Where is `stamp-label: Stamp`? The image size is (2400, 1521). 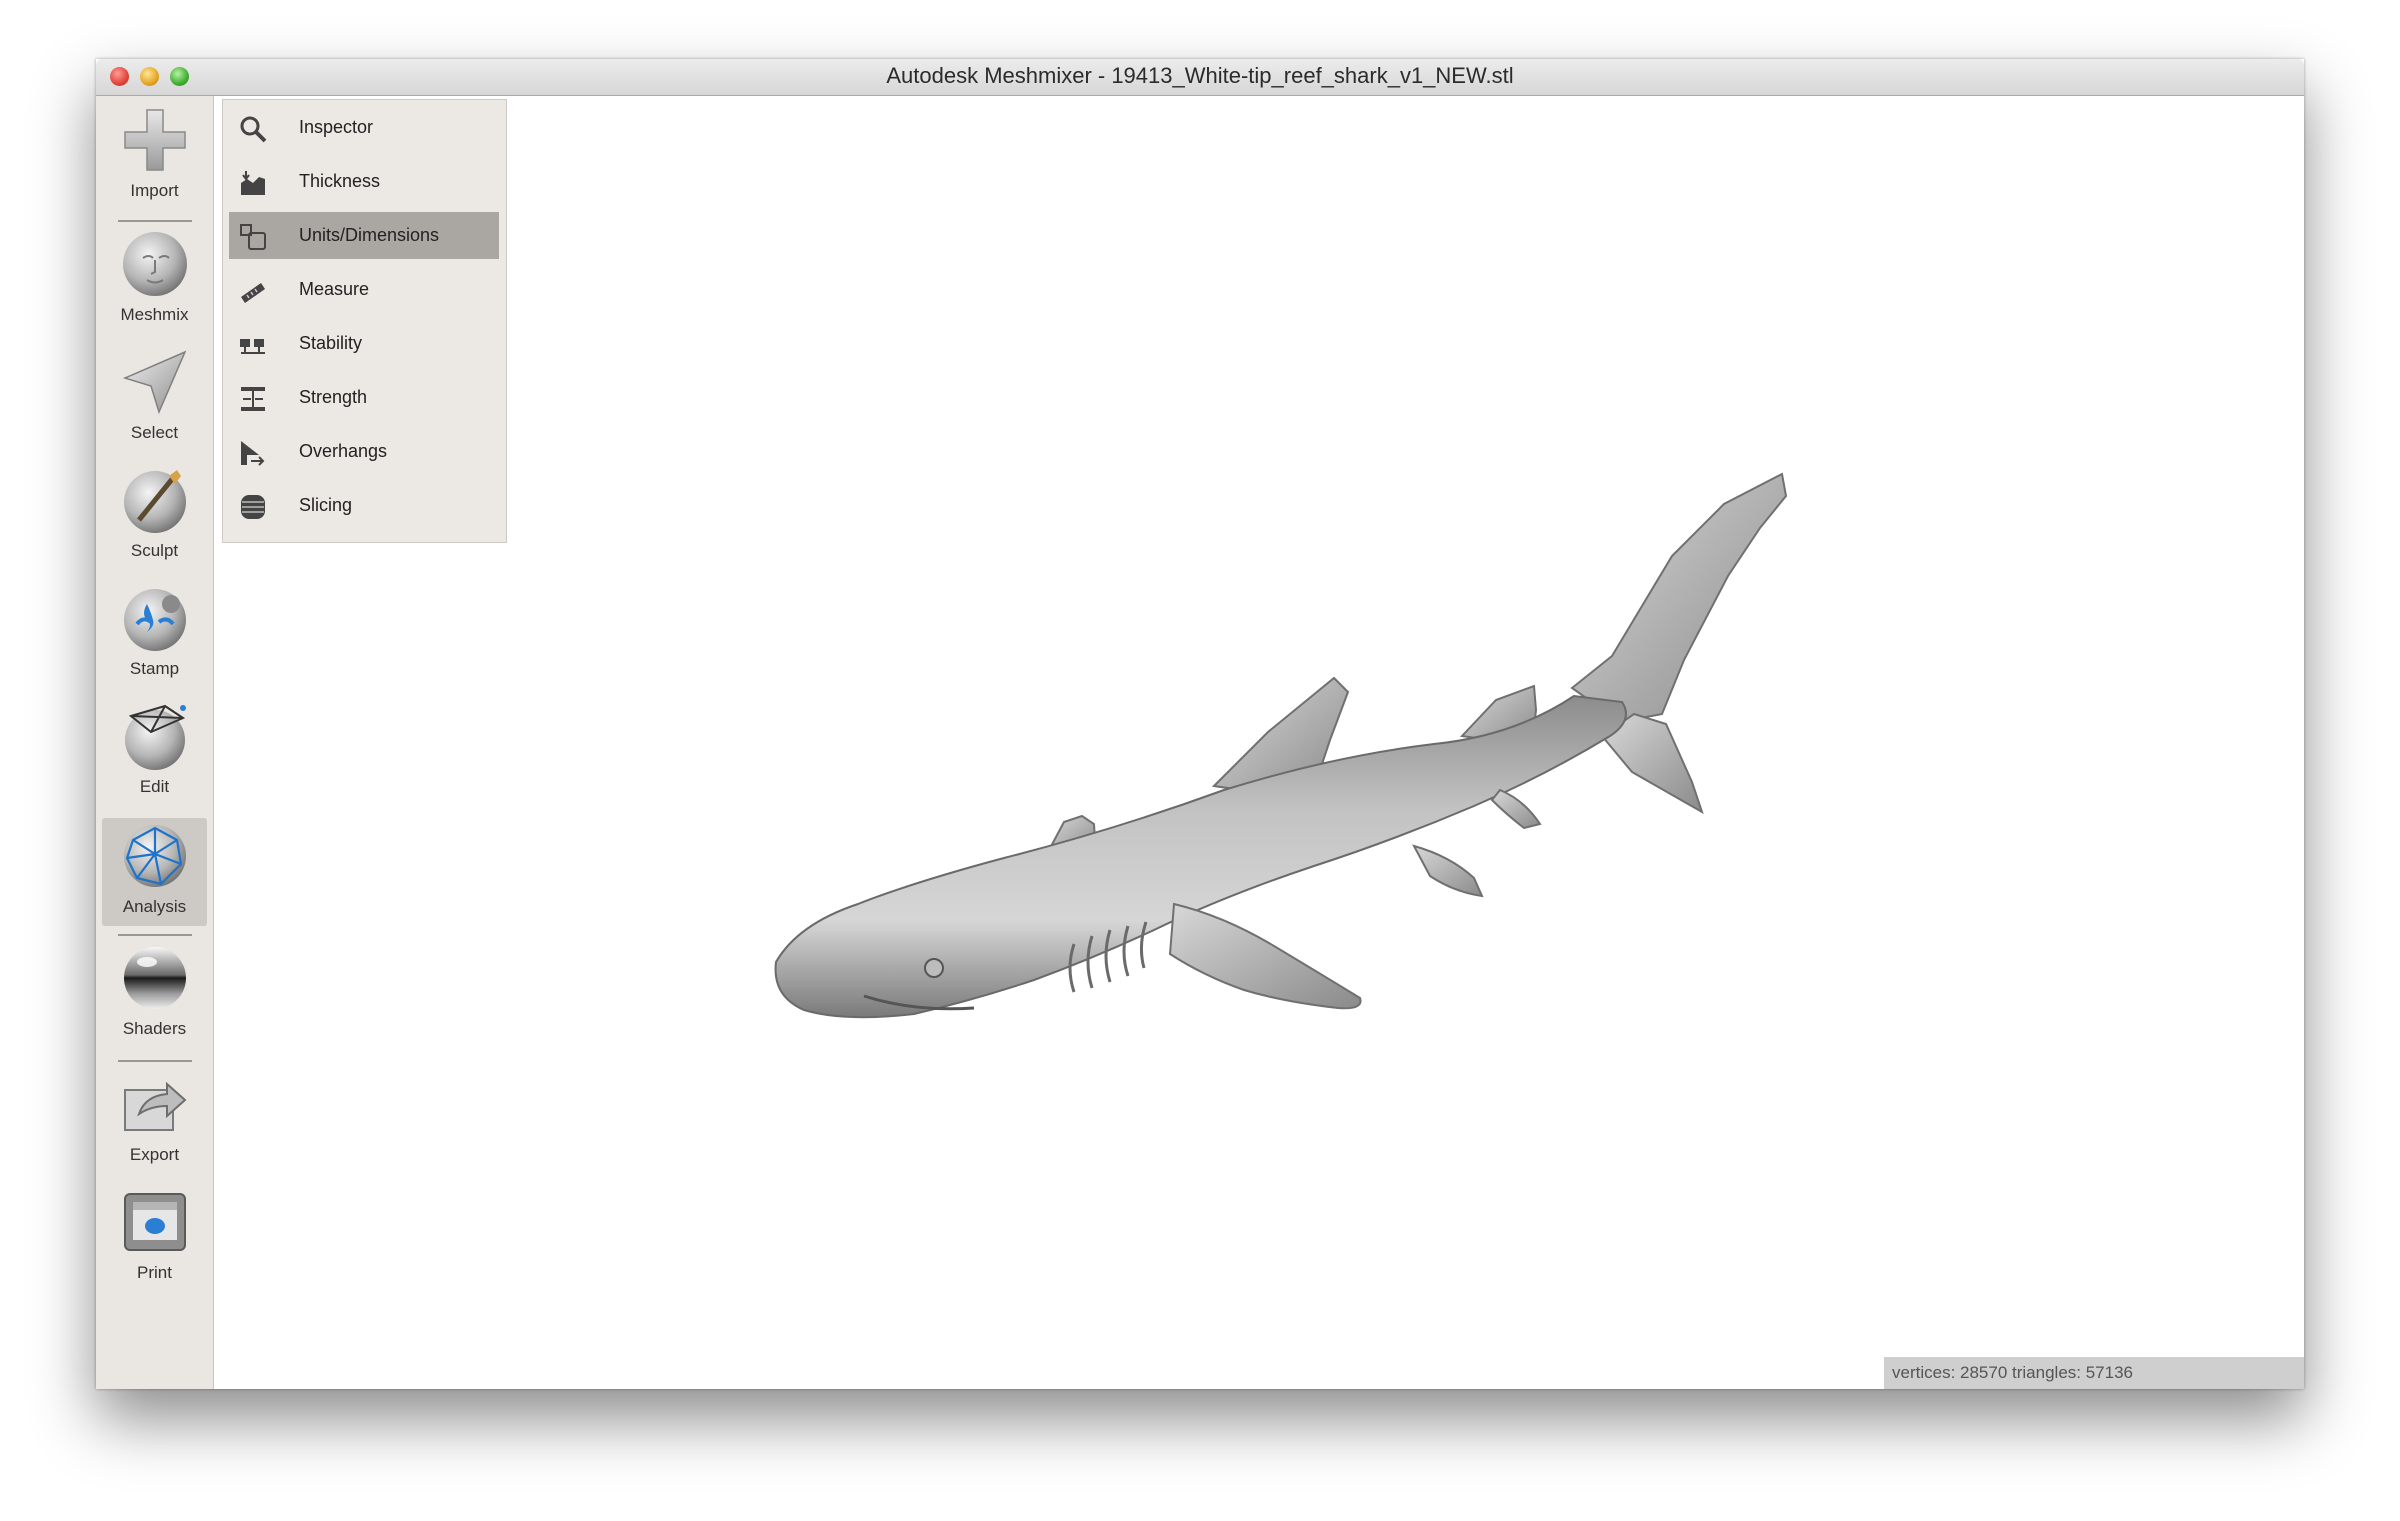
stamp-label: Stamp is located at coordinates (154, 668).